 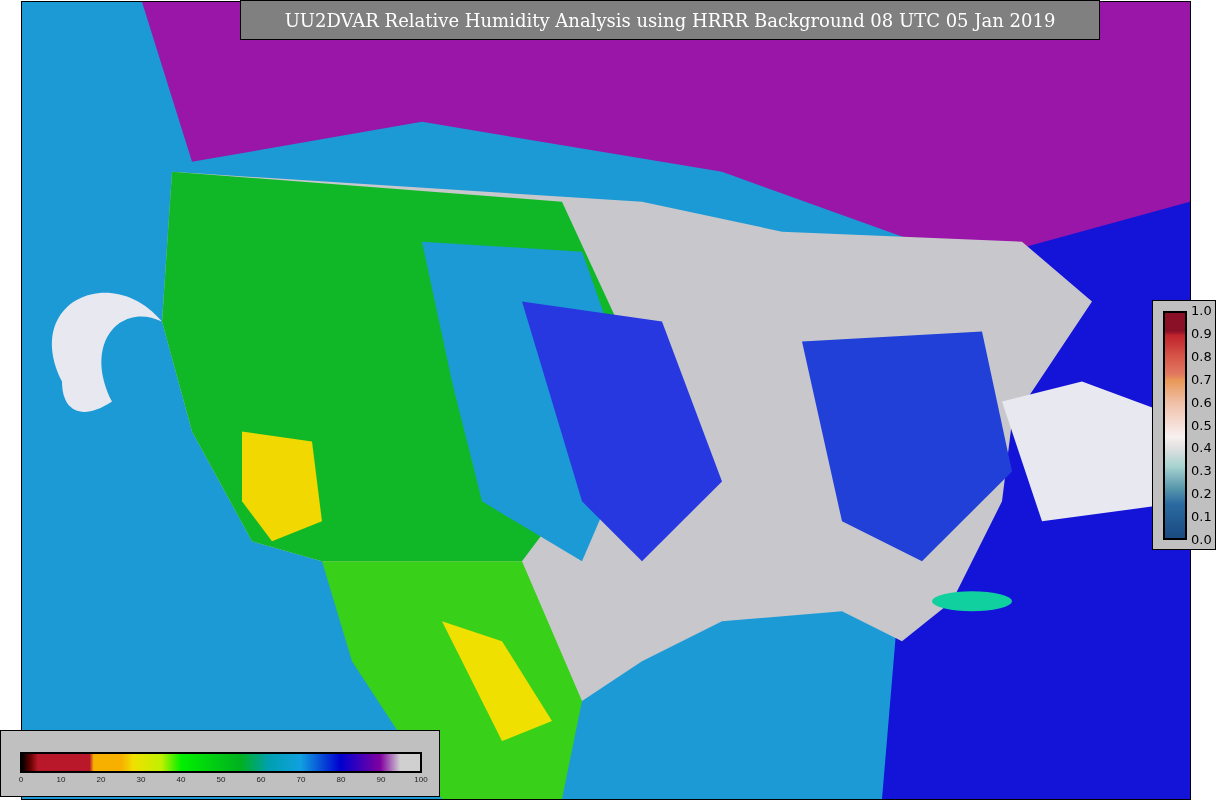 I want to click on tick-label: 0.6, so click(x=1201, y=402).